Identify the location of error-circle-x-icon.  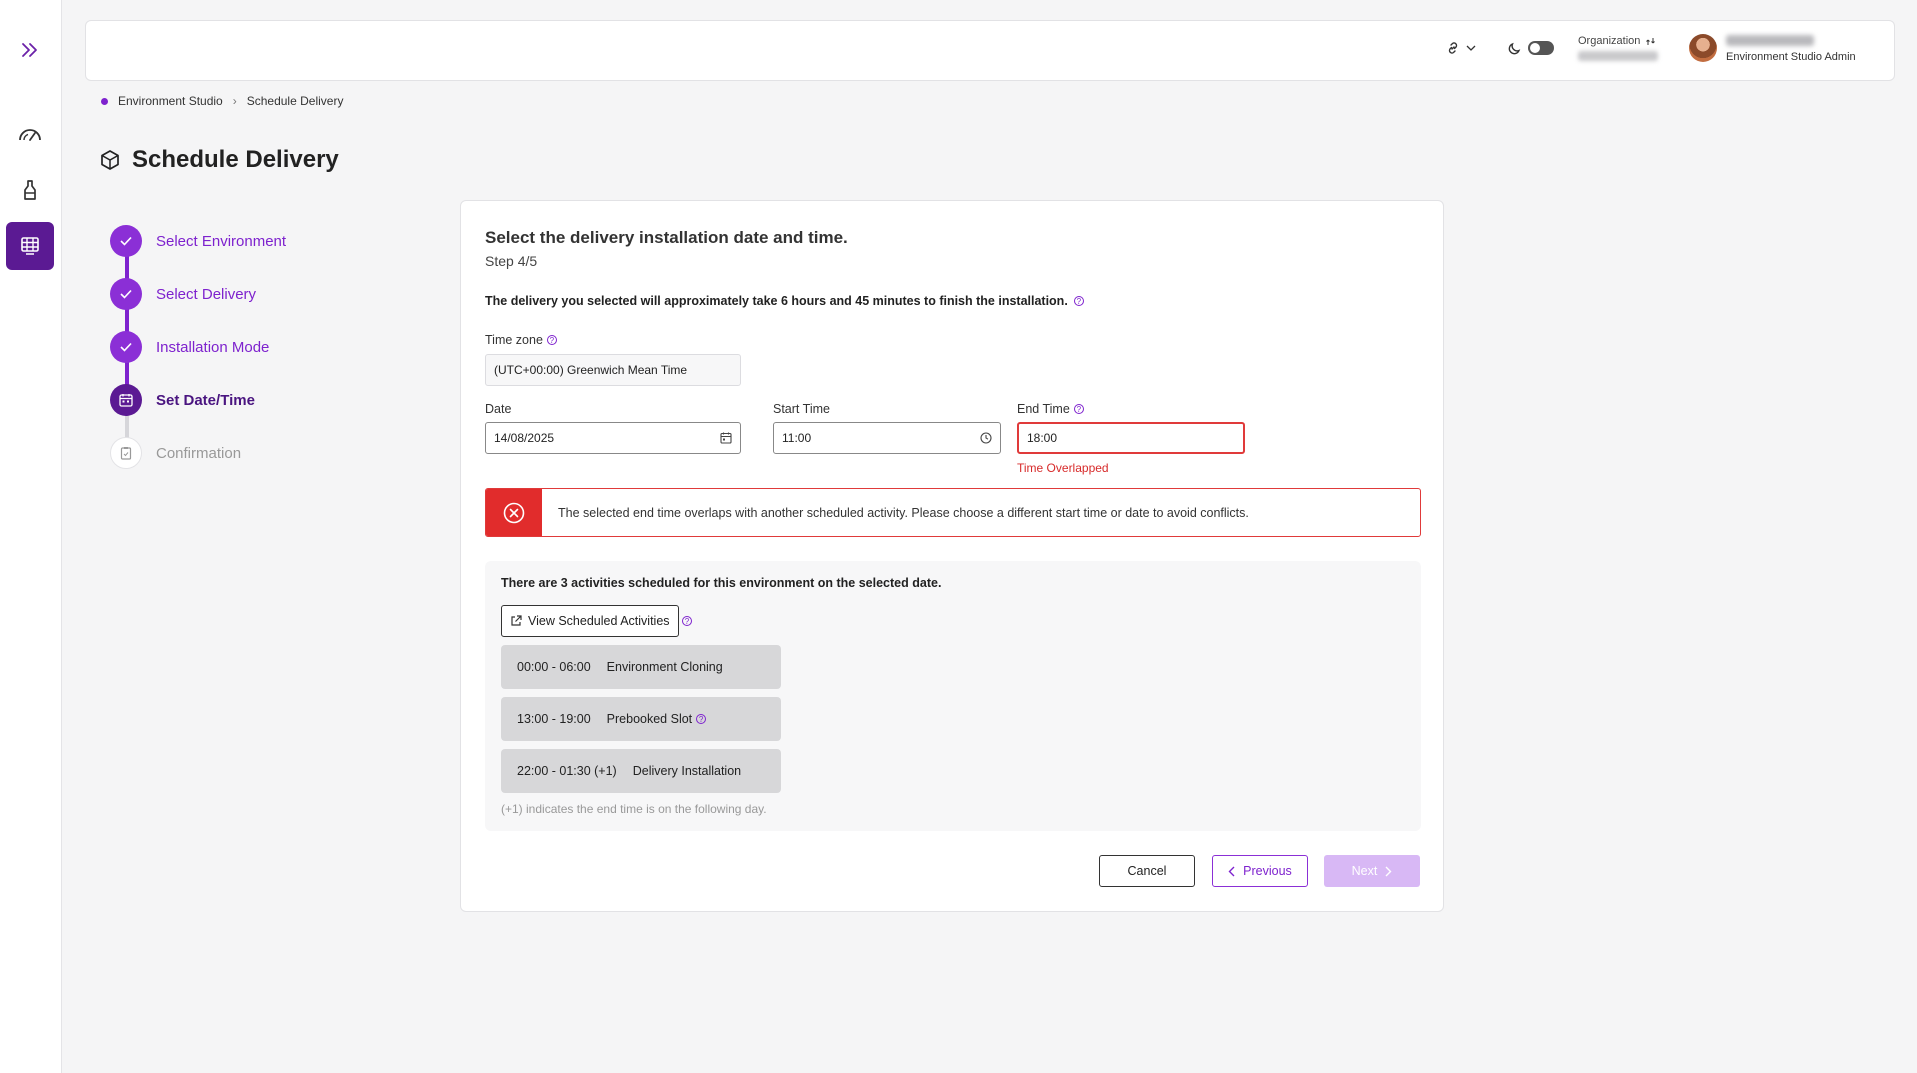
(514, 512).